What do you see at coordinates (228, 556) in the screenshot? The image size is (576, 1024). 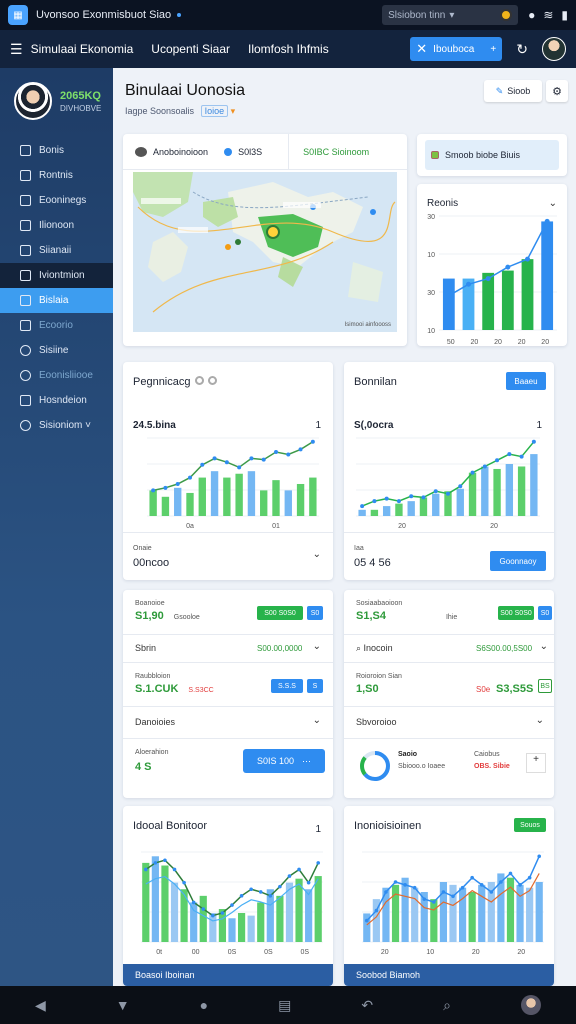 I see `left-chart-footer: Onaie 00ncoo ⌄` at bounding box center [228, 556].